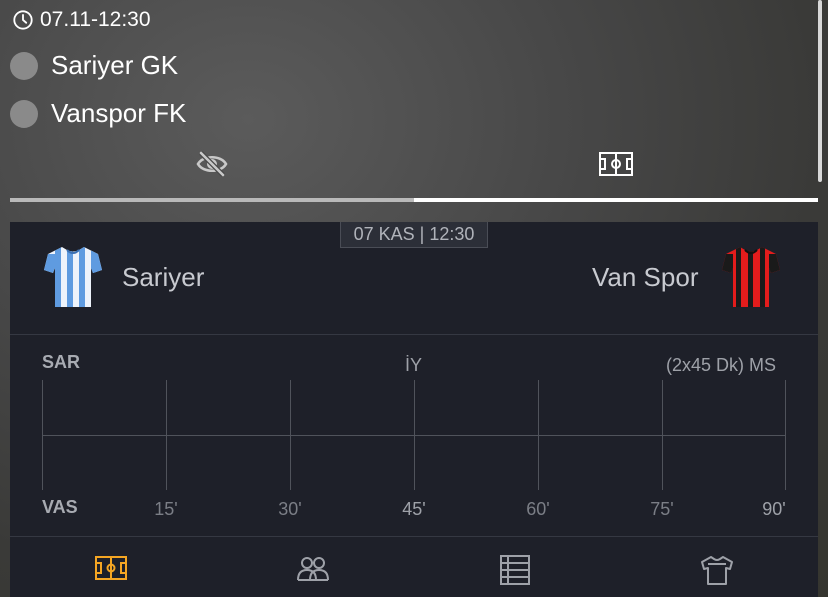 This screenshot has width=828, height=597. Describe the element at coordinates (166, 509) in the screenshot. I see `minute-label: 15'` at that location.